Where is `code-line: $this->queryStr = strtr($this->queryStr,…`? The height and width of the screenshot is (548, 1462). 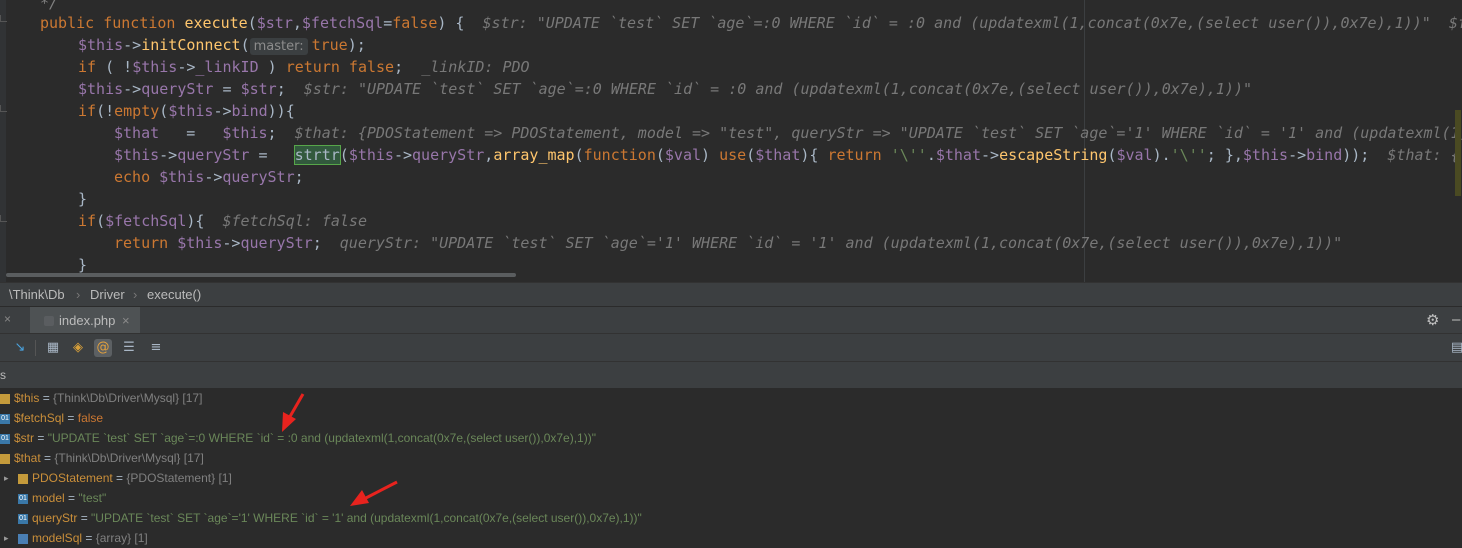 code-line: $this->queryStr = strtr($this->queryStr,… is located at coordinates (787, 155).